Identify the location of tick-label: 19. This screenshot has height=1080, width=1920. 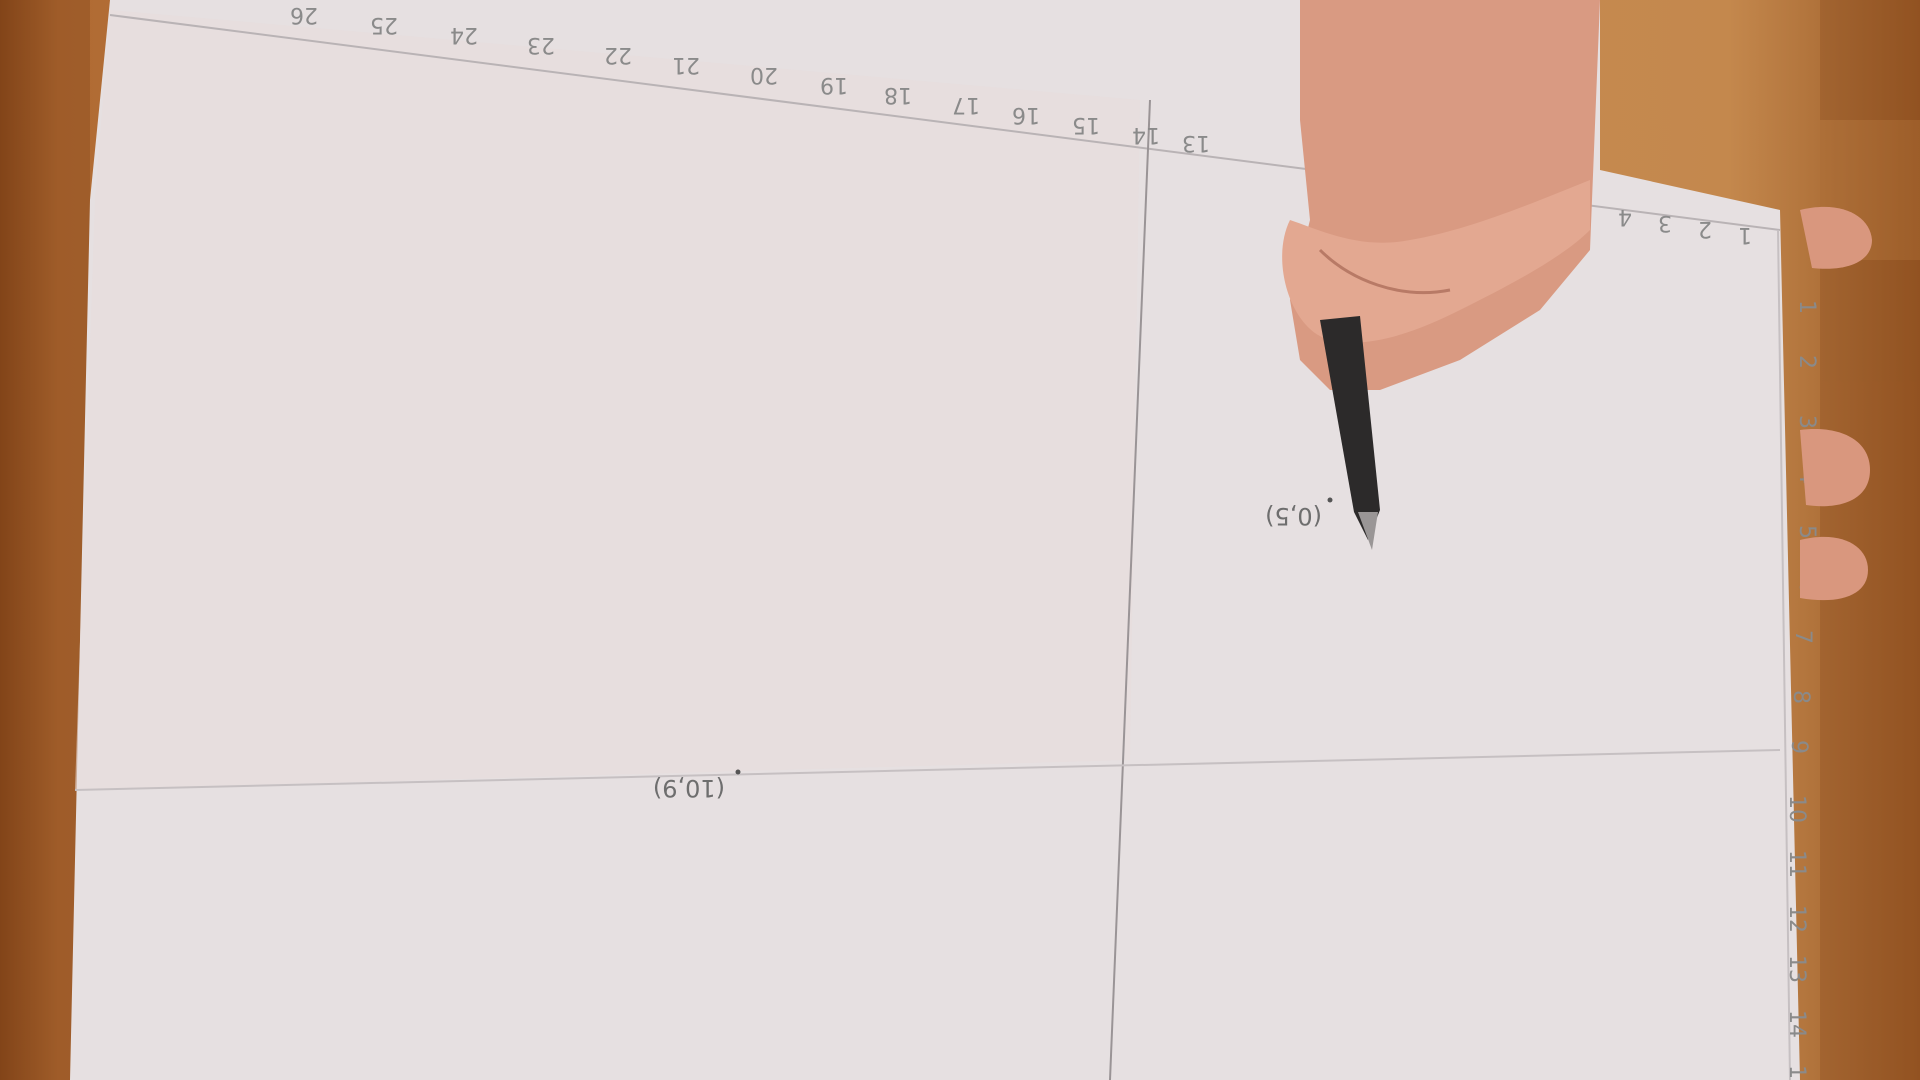
(834, 84).